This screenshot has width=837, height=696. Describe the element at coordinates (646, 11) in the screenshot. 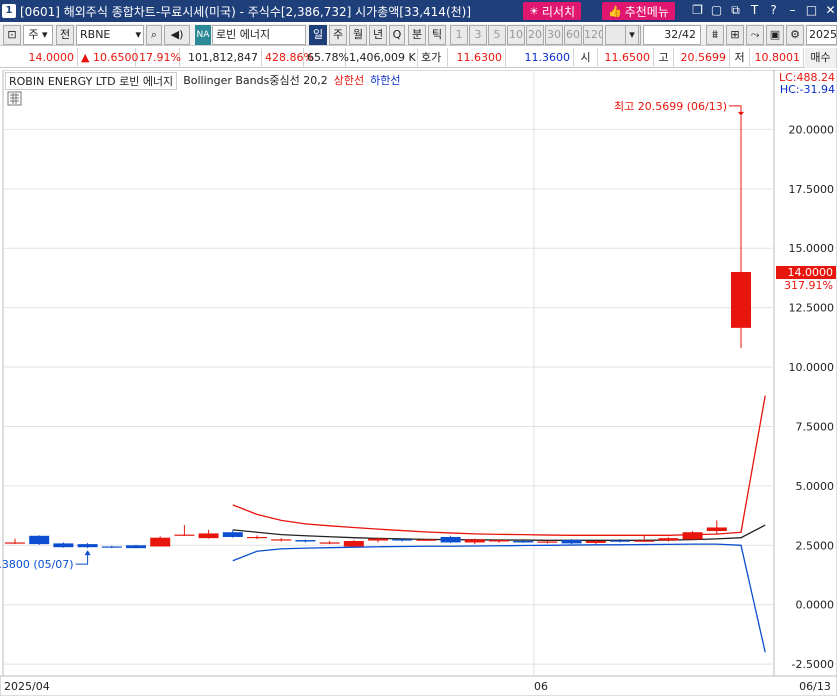

I see `recommended-menu-label: 추천메뉴` at that location.